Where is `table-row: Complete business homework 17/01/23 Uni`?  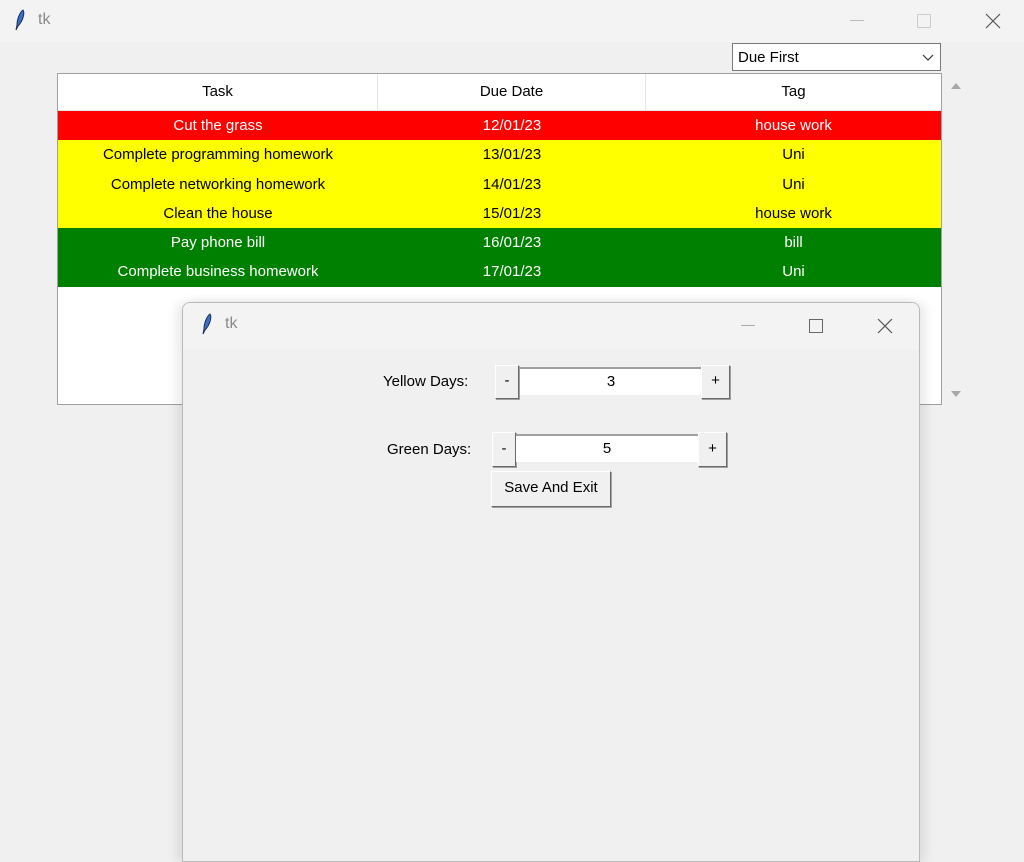 table-row: Complete business homework 17/01/23 Uni is located at coordinates (499, 272).